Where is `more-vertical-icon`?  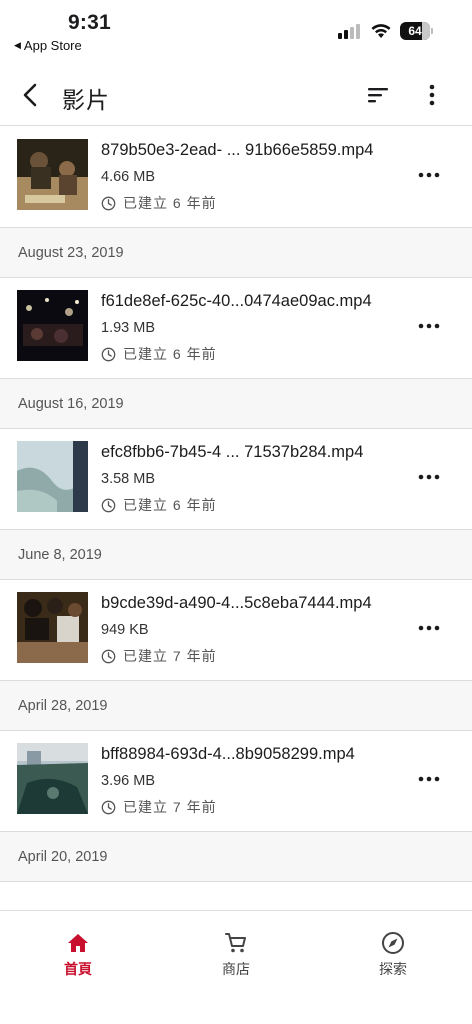
more-vertical-icon is located at coordinates (432, 95).